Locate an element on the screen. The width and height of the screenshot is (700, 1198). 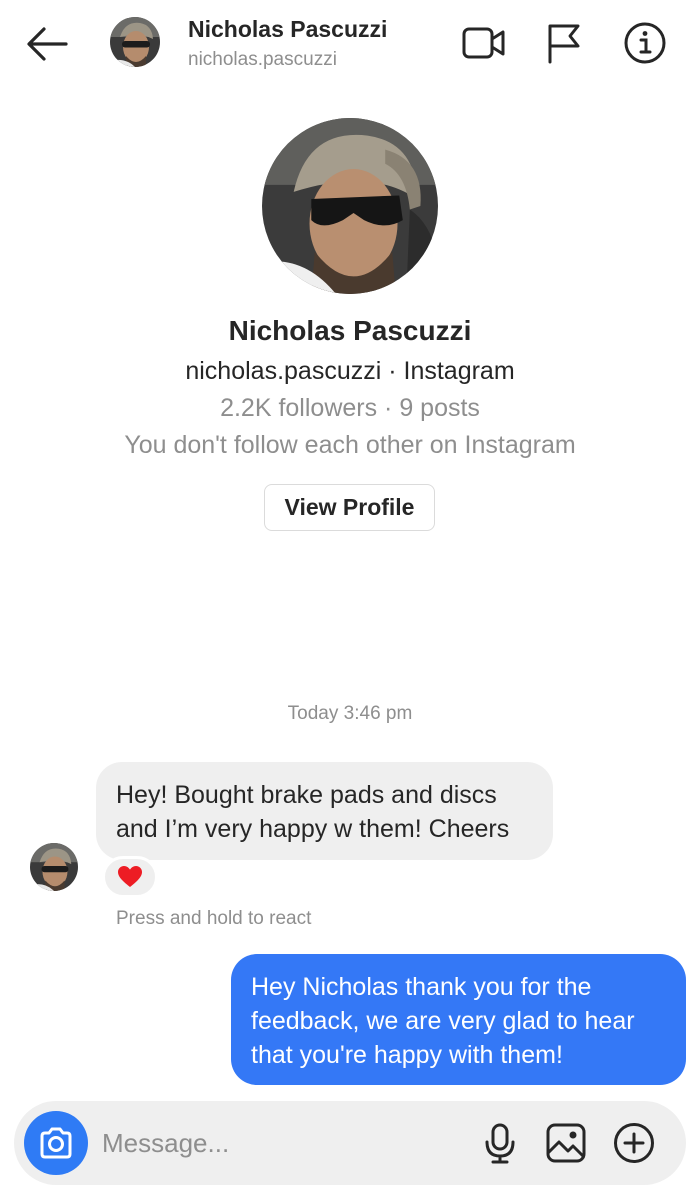
react-hint: Press and hold to react is located at coordinates (214, 918).